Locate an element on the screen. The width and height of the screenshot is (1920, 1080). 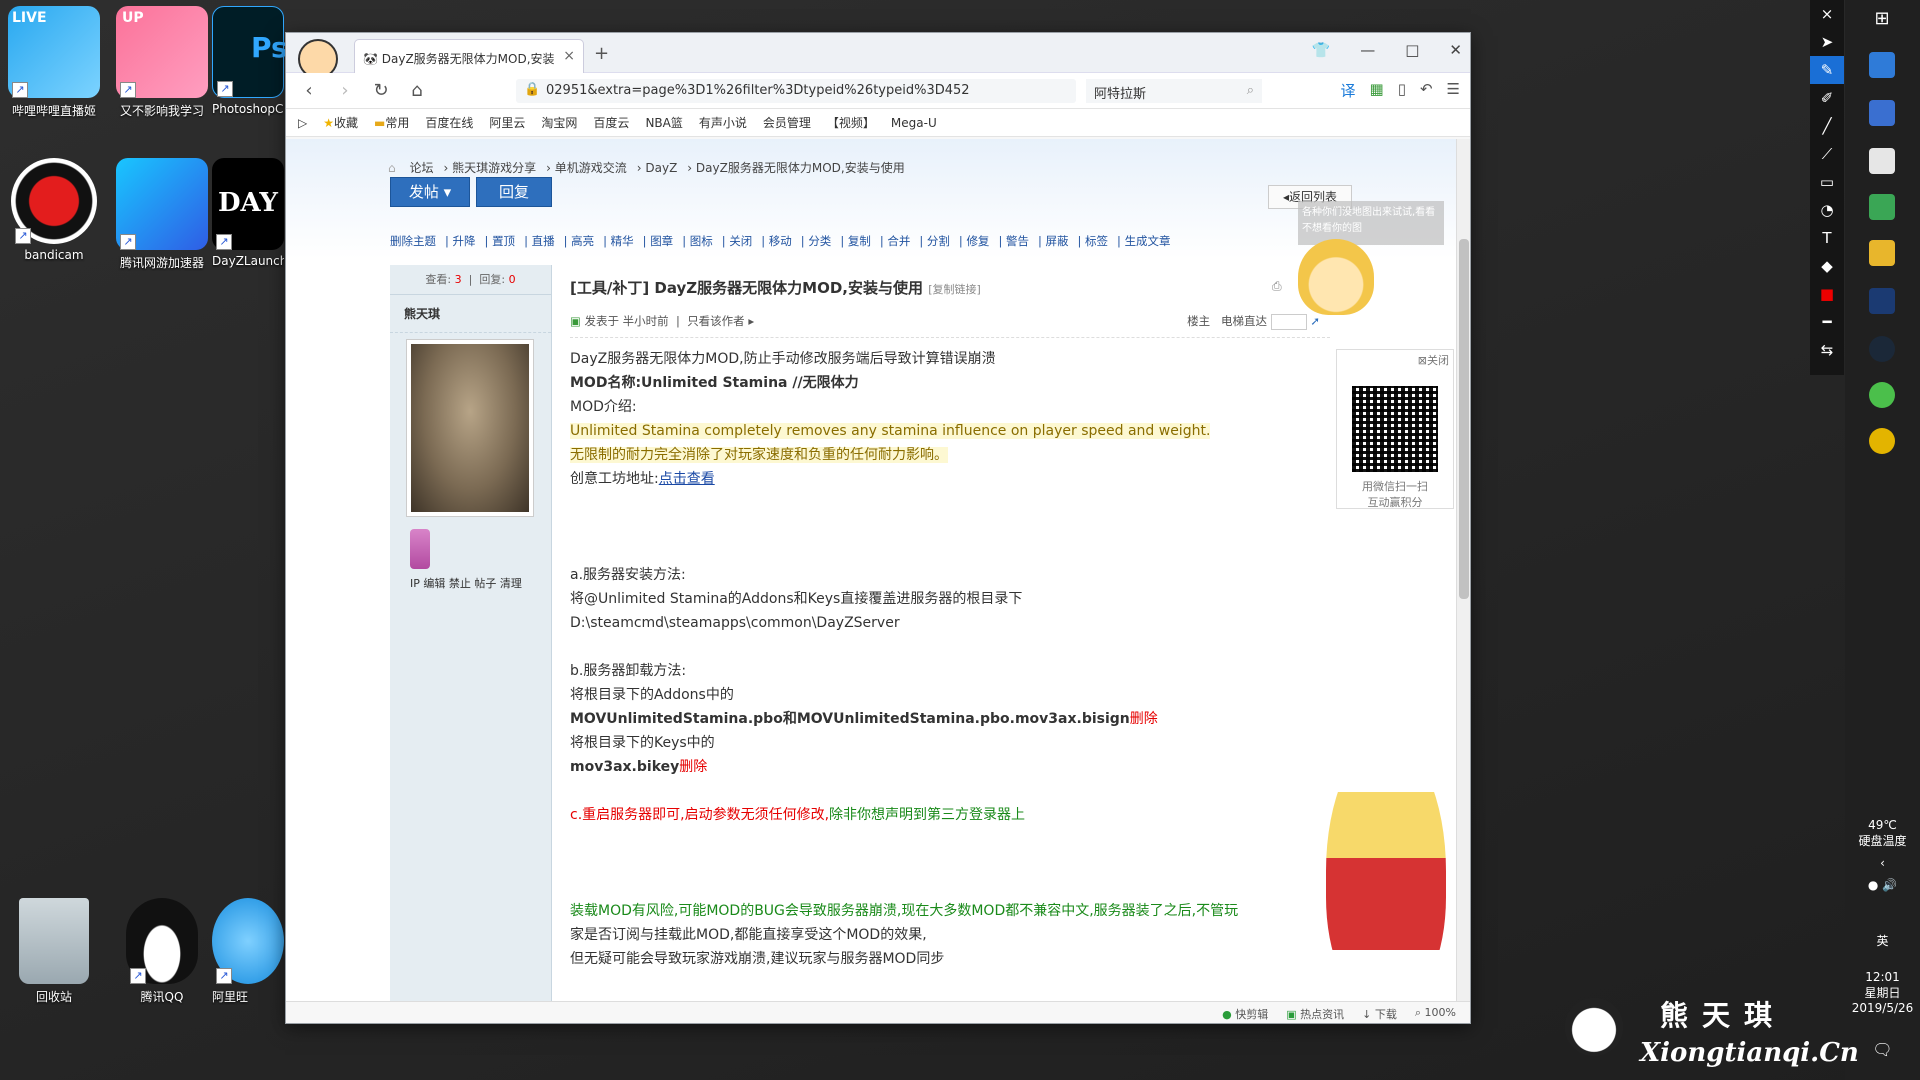
cursor-icon: ➤ is located at coordinates (1827, 42).